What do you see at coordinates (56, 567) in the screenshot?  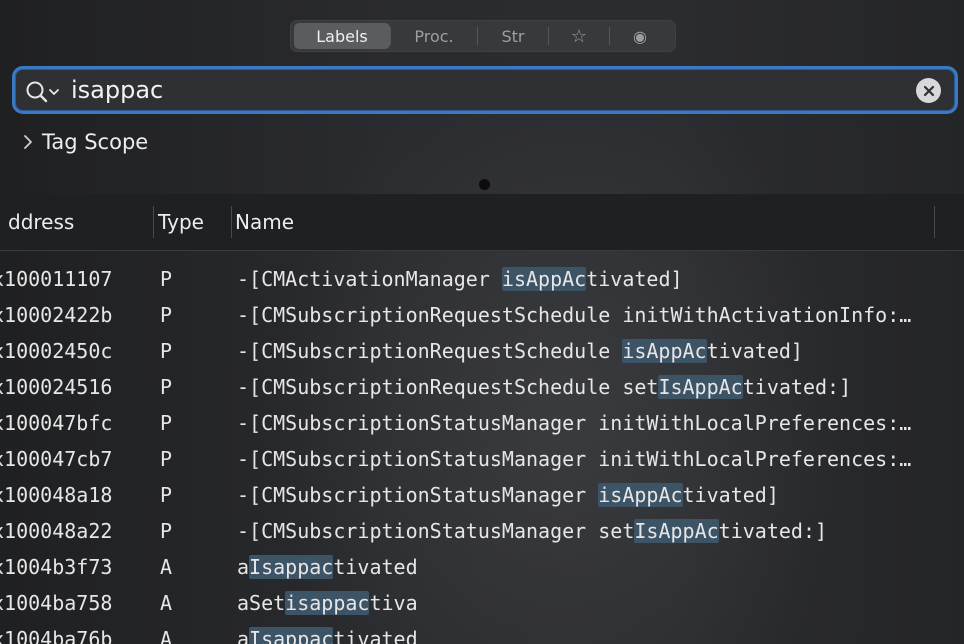 I see `row-address: x1004b3f73` at bounding box center [56, 567].